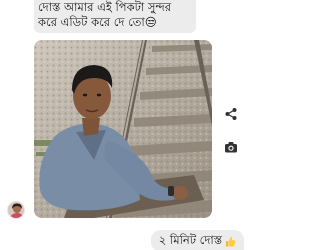 The height and width of the screenshot is (250, 320). What do you see at coordinates (231, 147) in the screenshot?
I see `camera-icon` at bounding box center [231, 147].